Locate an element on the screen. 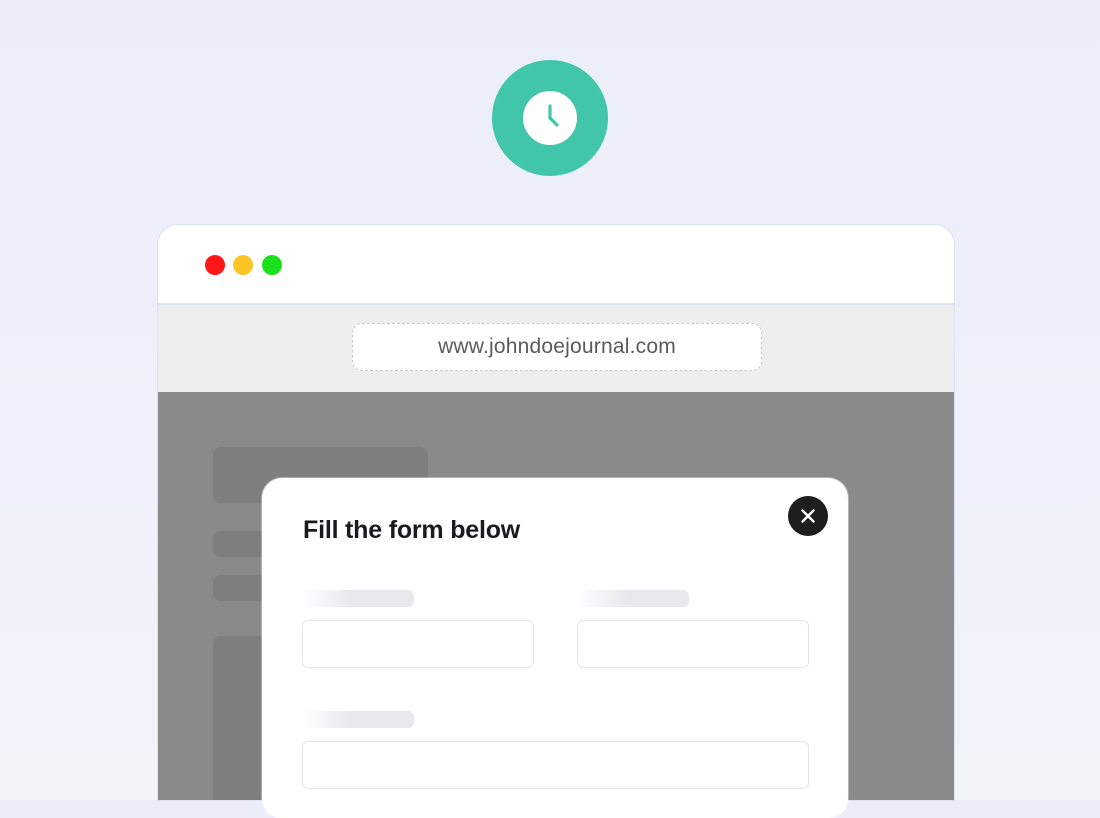  browser-titlebar is located at coordinates (556, 265).